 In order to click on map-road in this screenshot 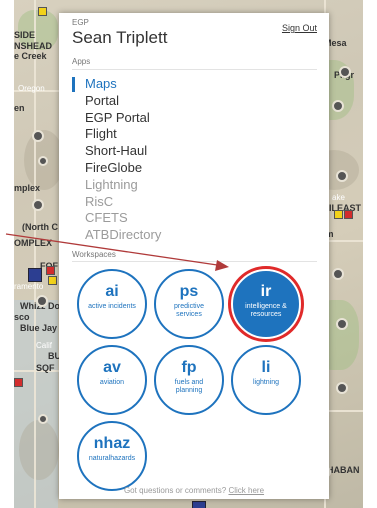, I will do `click(35, 254)`.